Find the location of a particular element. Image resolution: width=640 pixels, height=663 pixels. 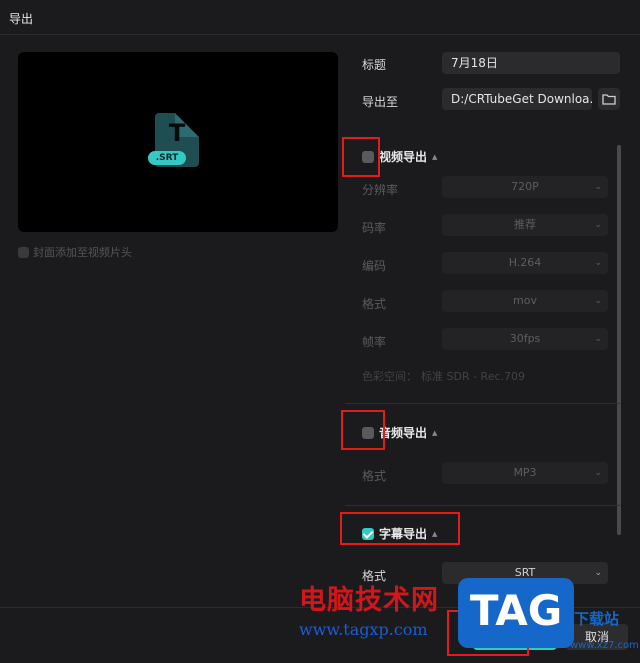

file-letter: T is located at coordinates (177, 133).